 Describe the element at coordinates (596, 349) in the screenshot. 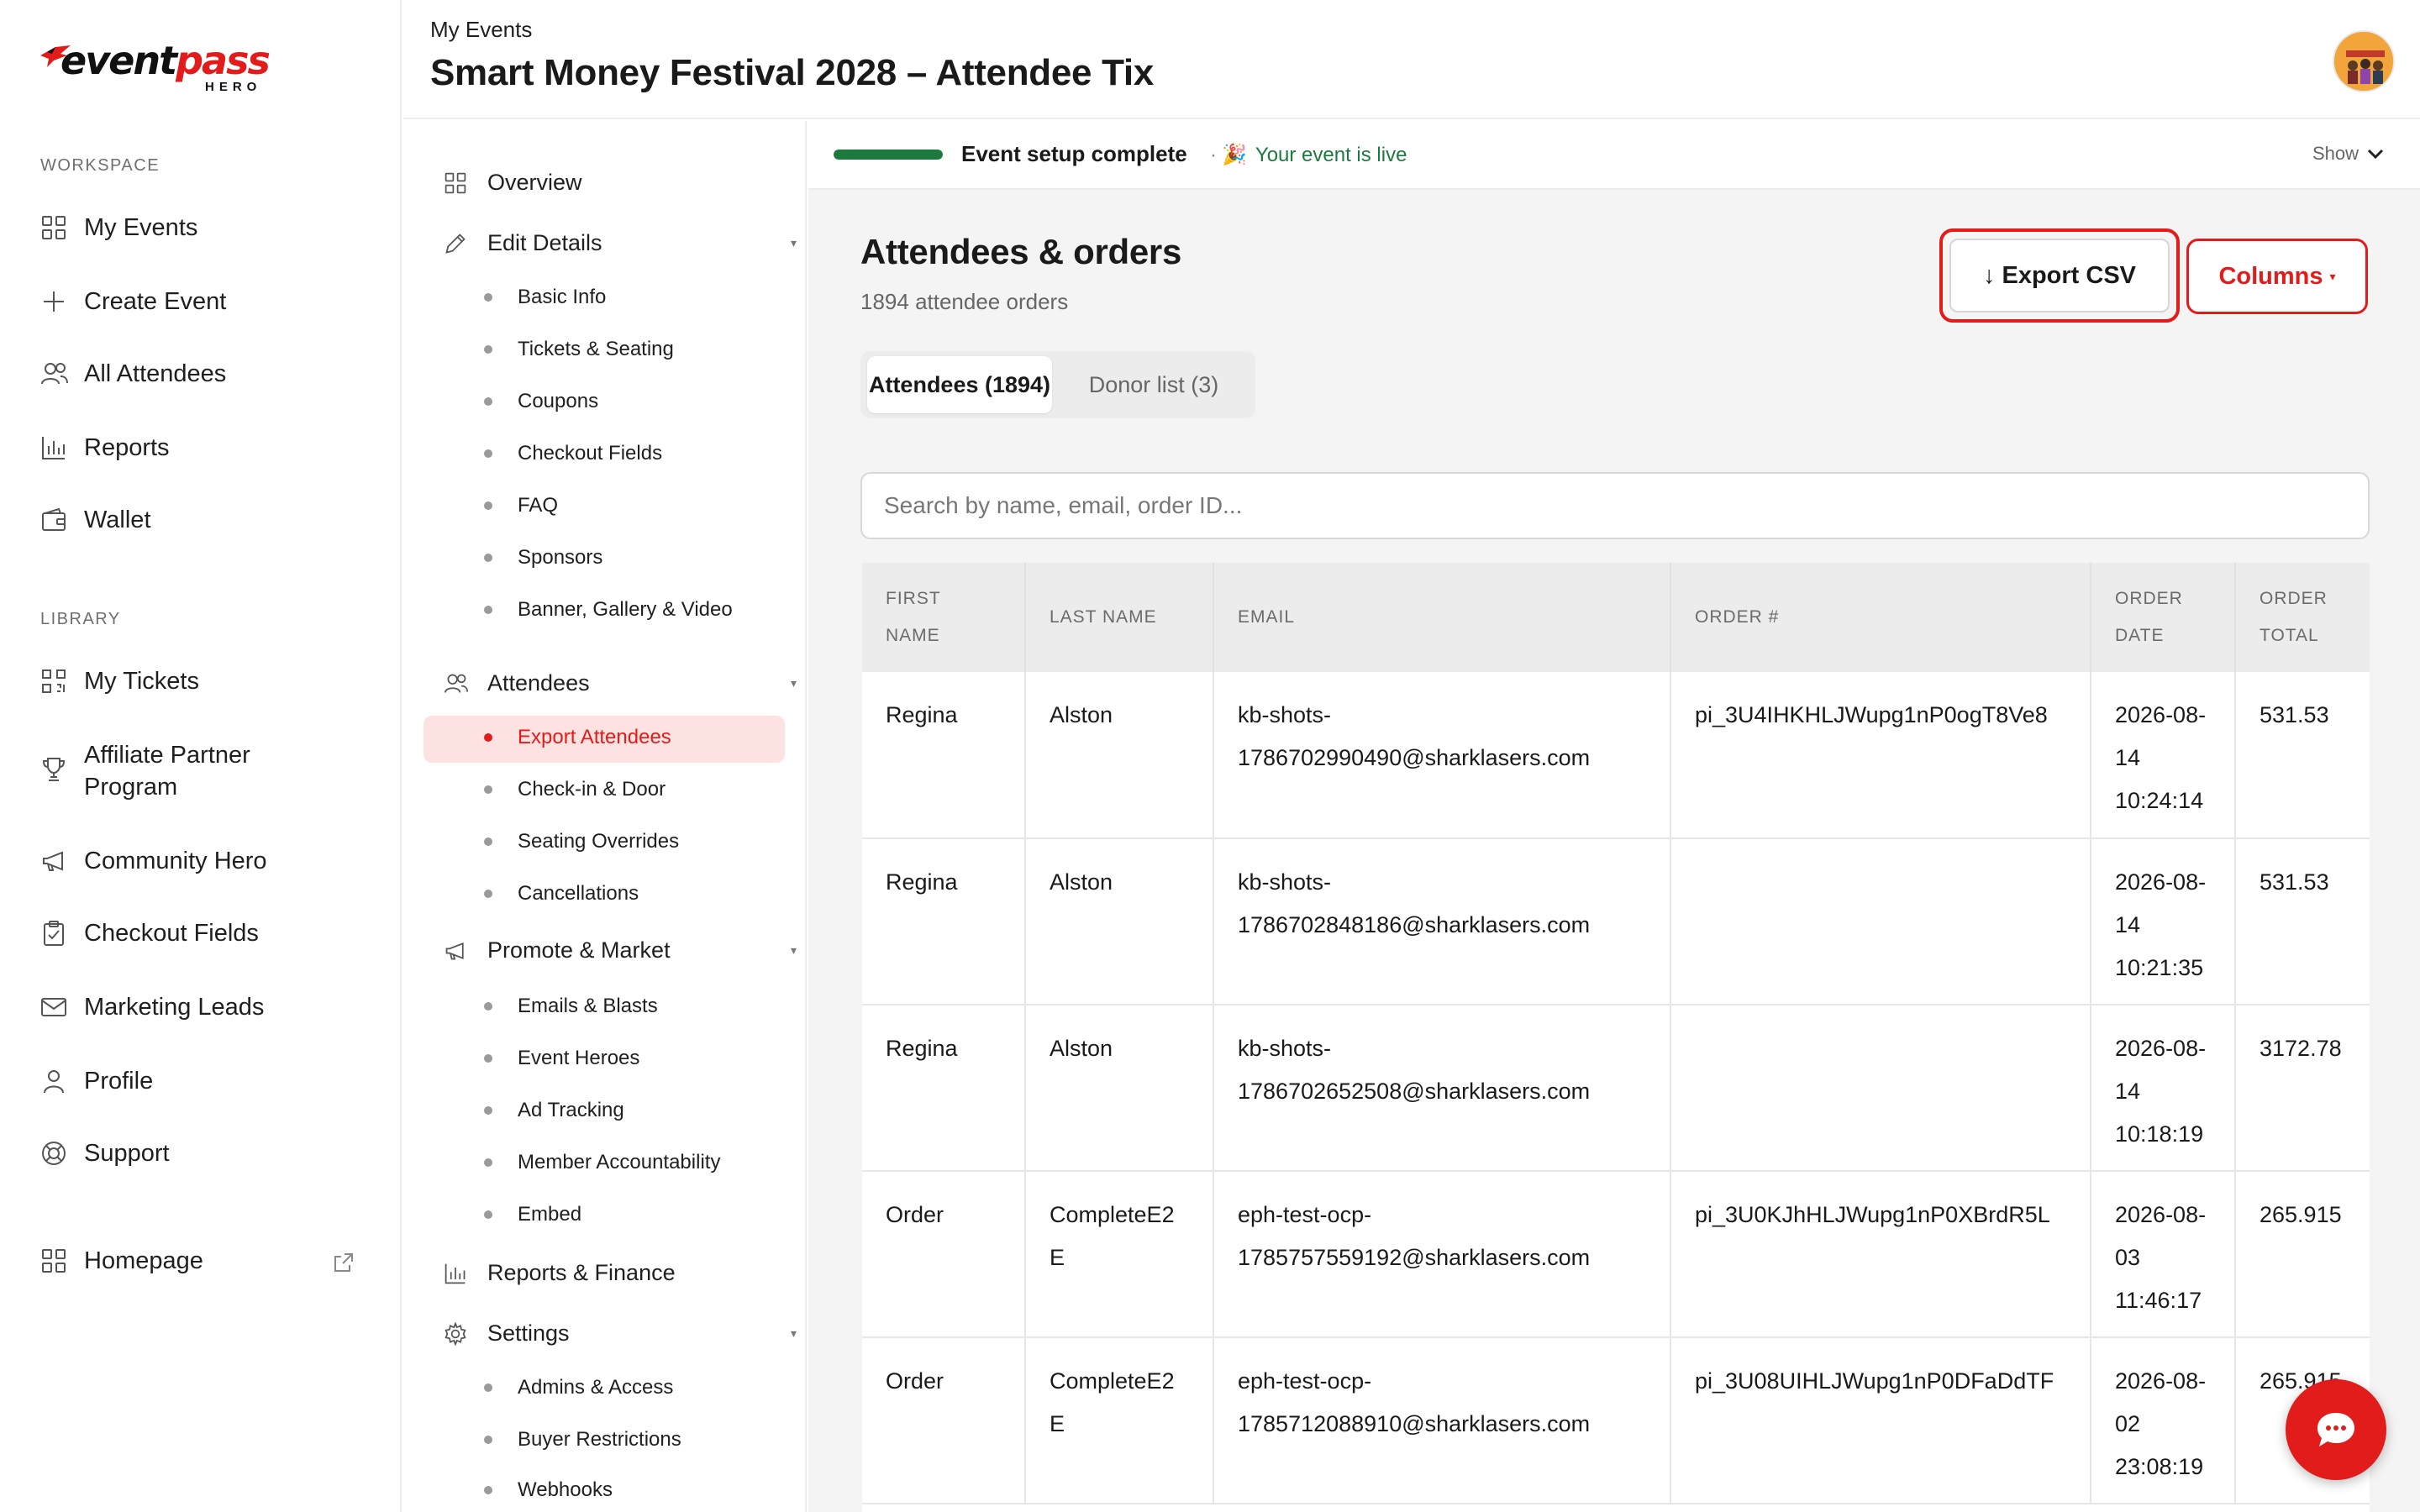

I see `event-nav-sub-label: Tickets & Seating` at that location.